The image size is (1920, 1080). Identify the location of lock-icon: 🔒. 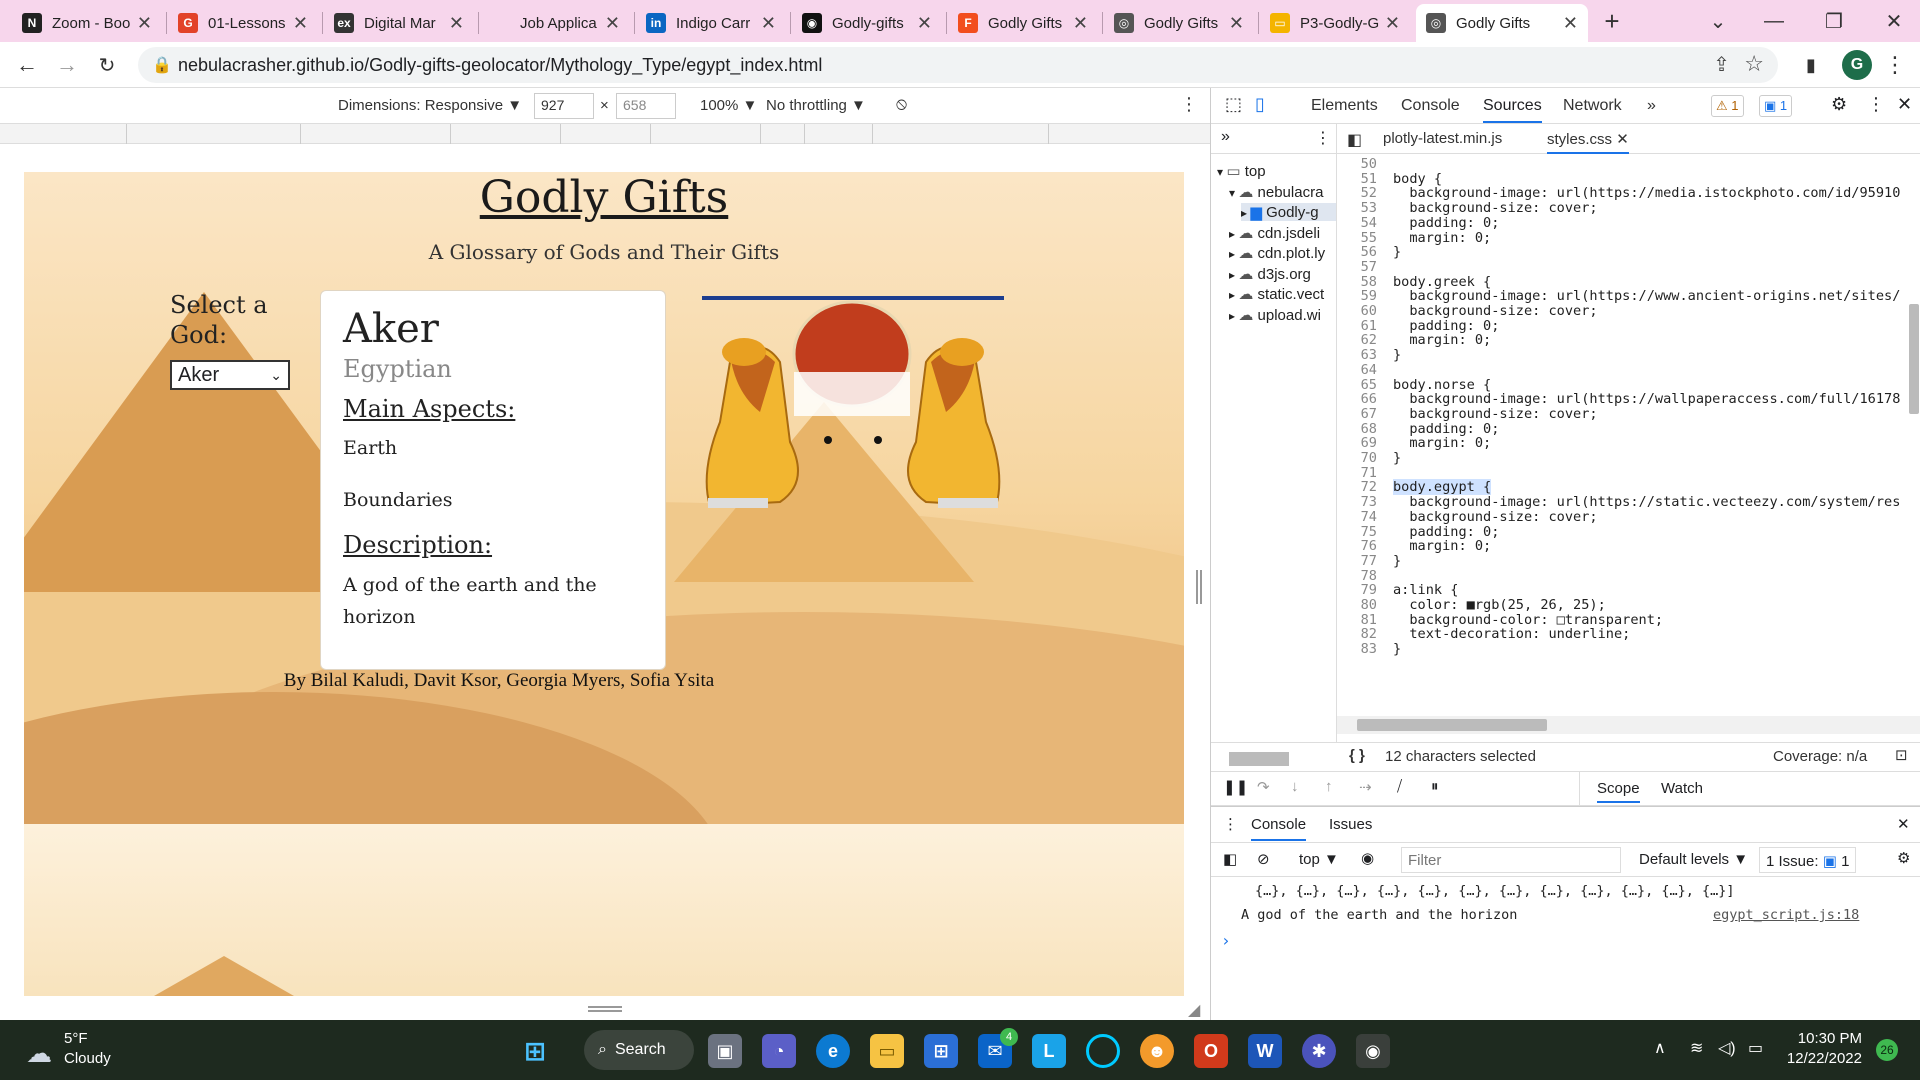
(162, 65).